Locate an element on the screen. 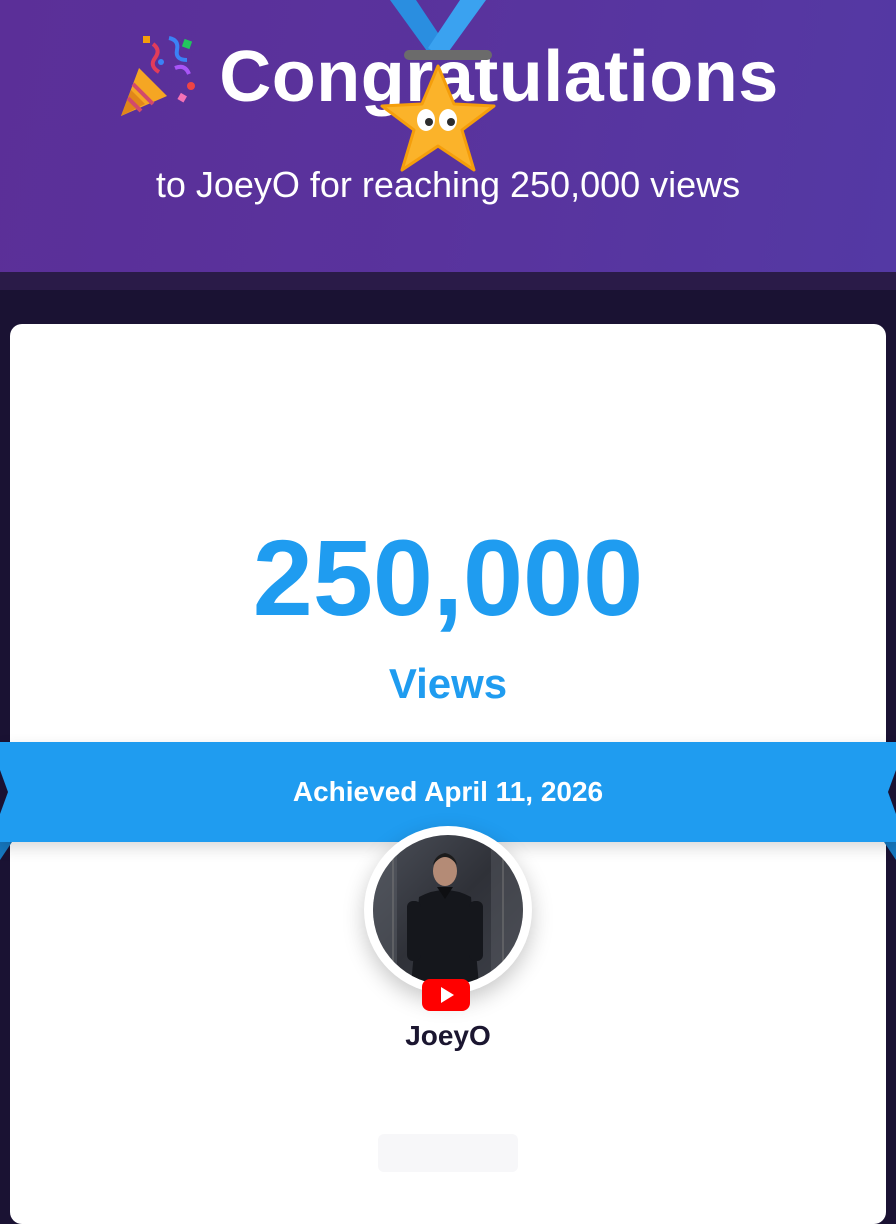 Image resolution: width=896 pixels, height=1224 pixels. ribbon-fold-left is located at coordinates (6, 851).